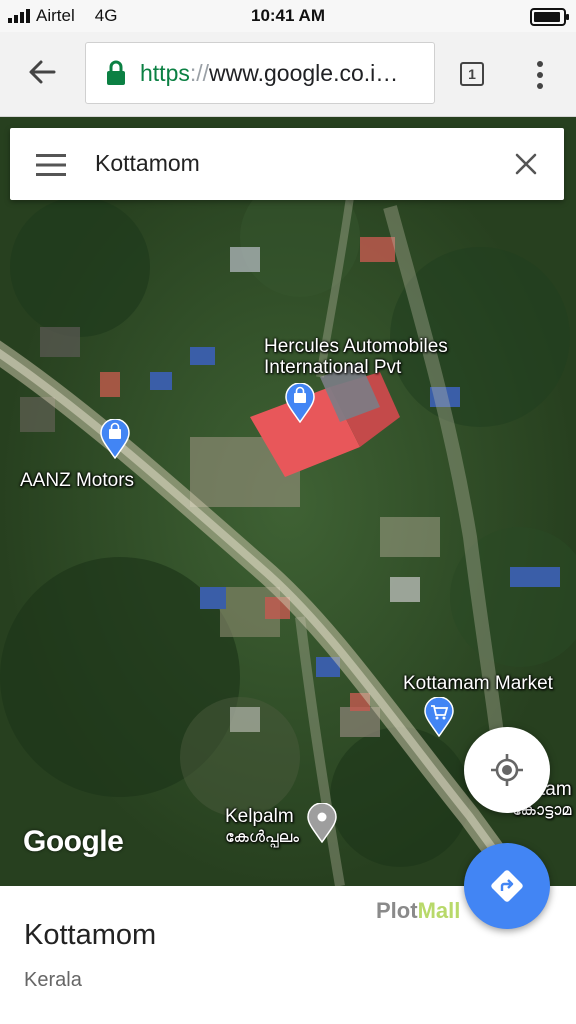 Image resolution: width=576 pixels, height=1024 pixels. Describe the element at coordinates (51, 165) in the screenshot. I see `menu-icon` at that location.